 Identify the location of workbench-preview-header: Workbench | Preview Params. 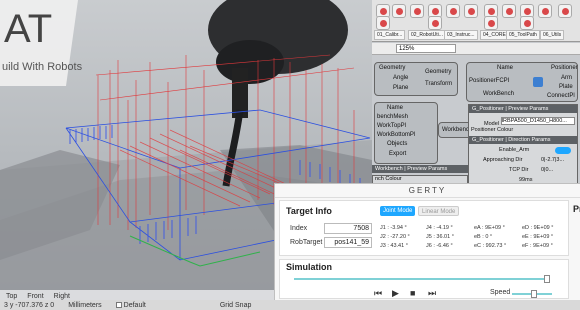
(420, 169).